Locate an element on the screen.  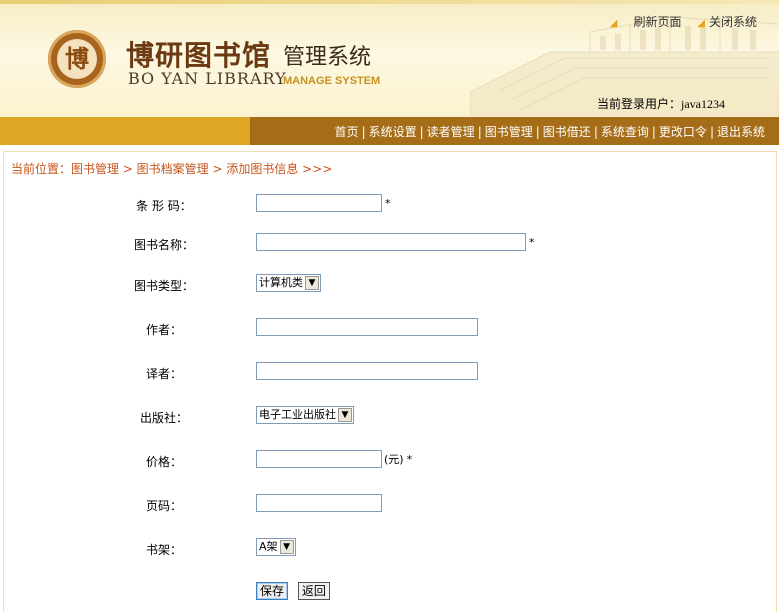
barcode-input is located at coordinates (319, 203).